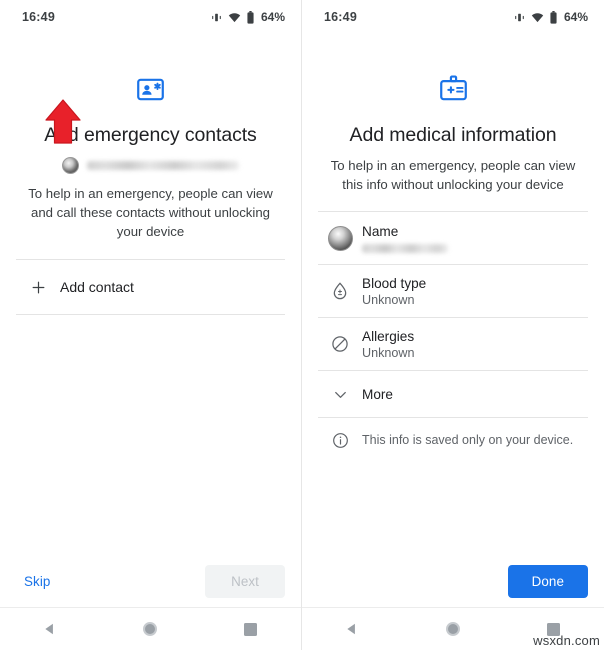 The height and width of the screenshot is (650, 604). I want to click on left-bottom-bar: Skip Next, so click(150, 581).